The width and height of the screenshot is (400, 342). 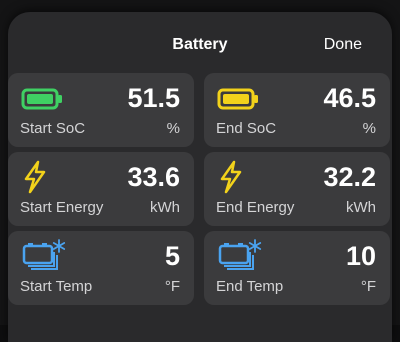 What do you see at coordinates (349, 98) in the screenshot?
I see `end-soc-value: 46.5` at bounding box center [349, 98].